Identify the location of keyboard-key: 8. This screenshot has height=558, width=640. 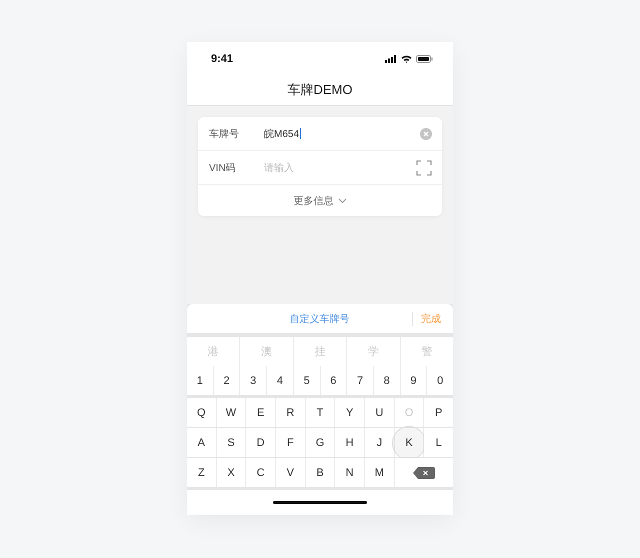
(387, 380).